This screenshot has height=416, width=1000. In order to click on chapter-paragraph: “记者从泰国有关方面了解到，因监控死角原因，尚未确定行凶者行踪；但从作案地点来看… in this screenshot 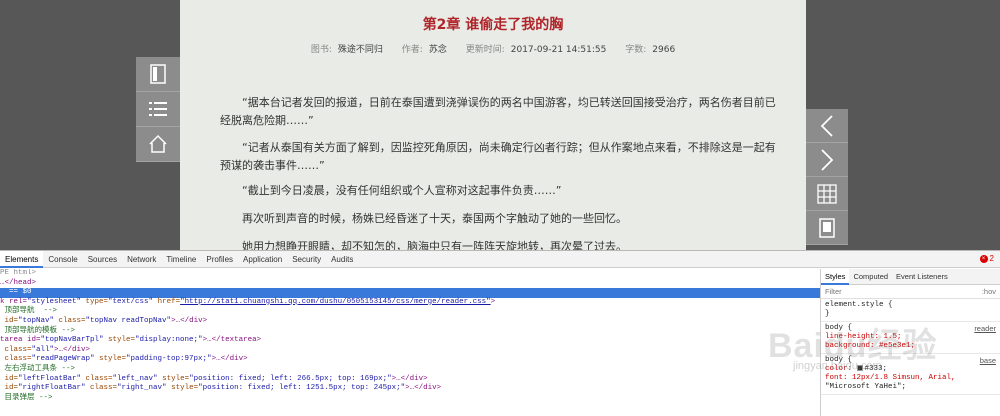, I will do `click(498, 156)`.